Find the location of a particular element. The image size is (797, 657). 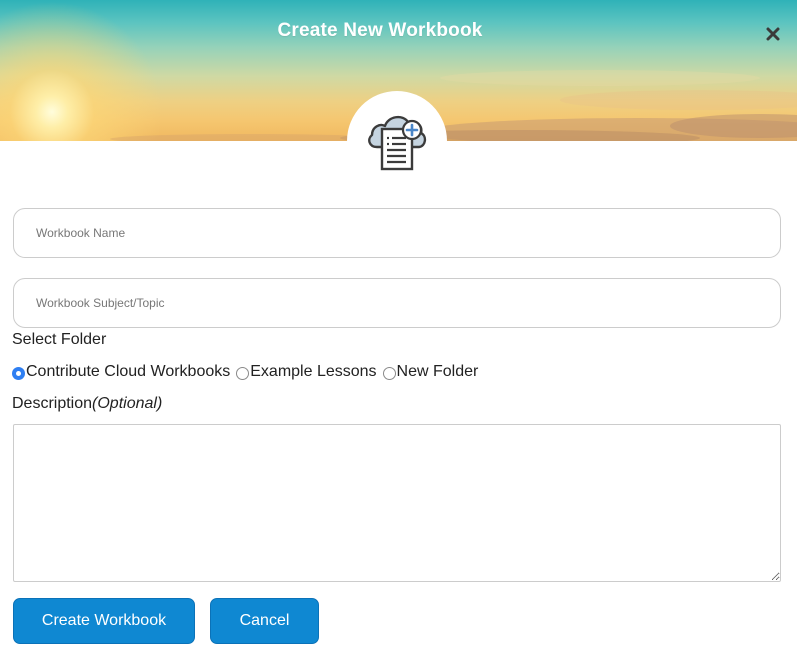

close-button is located at coordinates (773, 34).